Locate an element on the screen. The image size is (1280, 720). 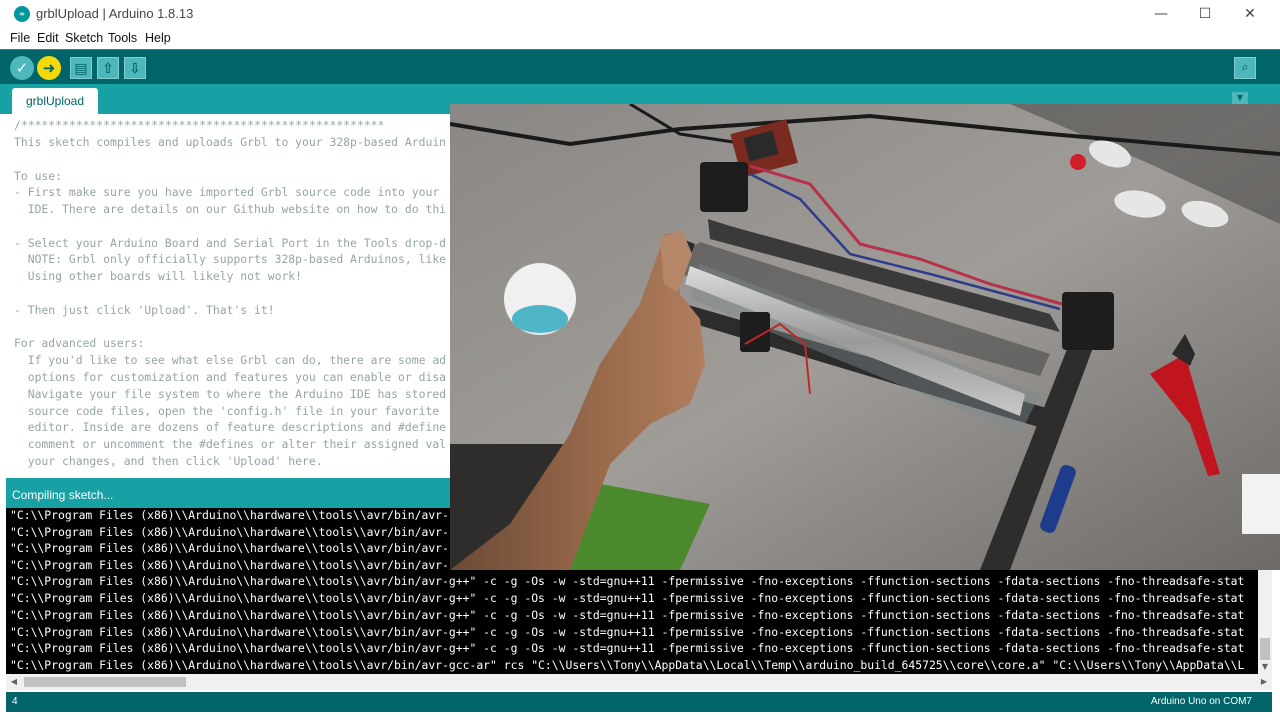
line-number: 4 is located at coordinates (15, 701).